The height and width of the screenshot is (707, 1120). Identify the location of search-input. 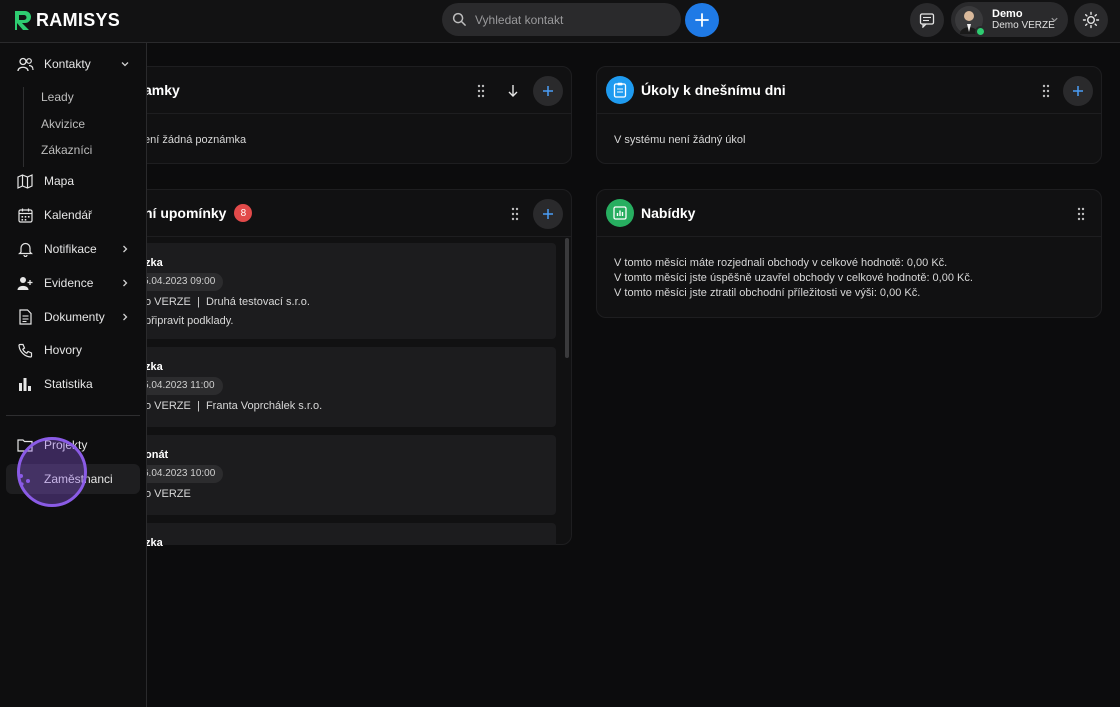
(570, 19).